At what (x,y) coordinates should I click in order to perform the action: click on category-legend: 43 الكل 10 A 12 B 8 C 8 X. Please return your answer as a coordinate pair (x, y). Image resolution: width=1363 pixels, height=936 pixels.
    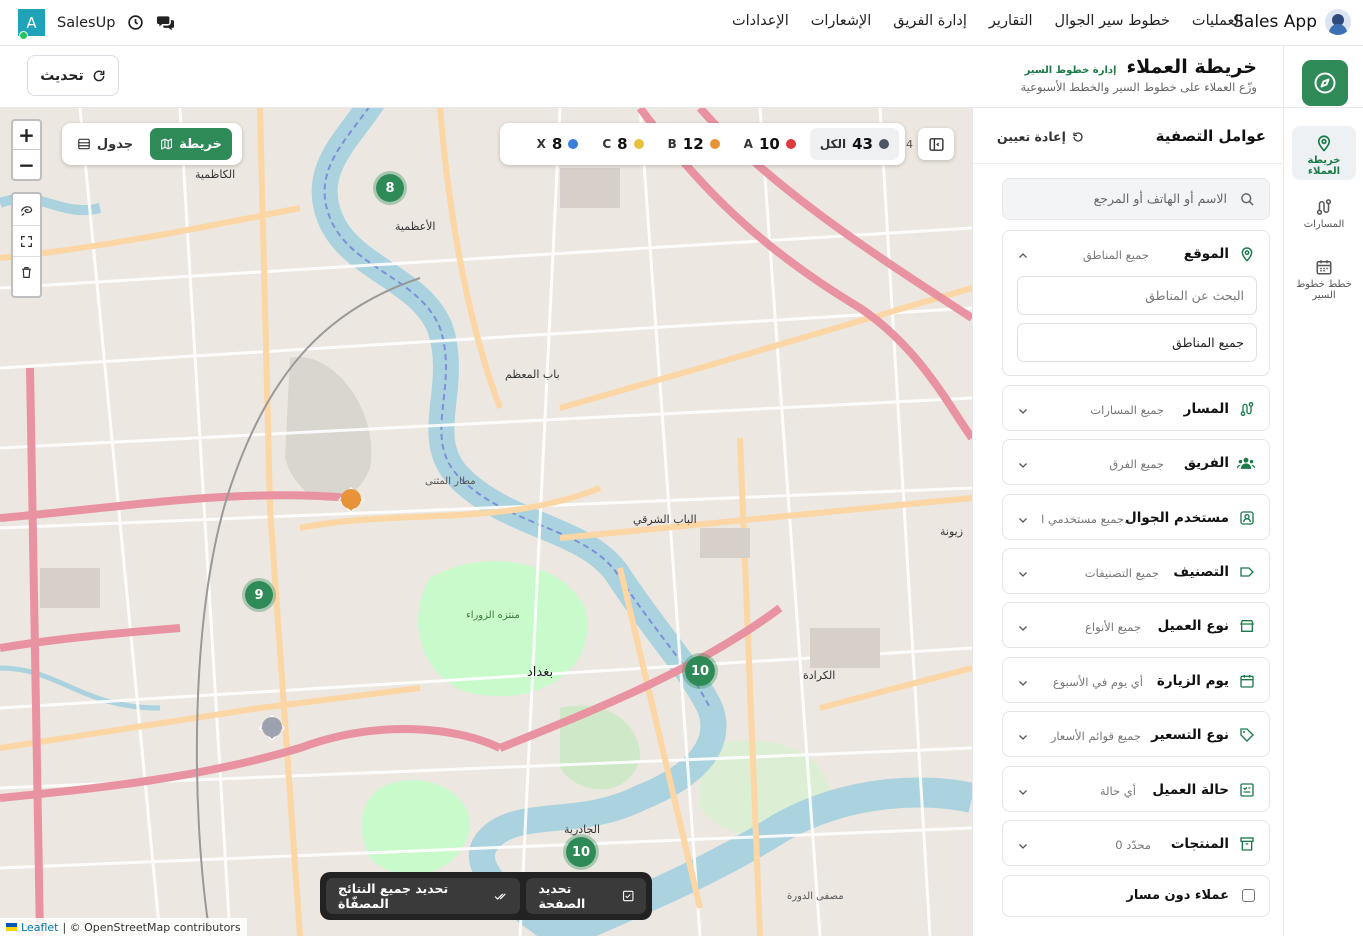
    Looking at the image, I should click on (702, 144).